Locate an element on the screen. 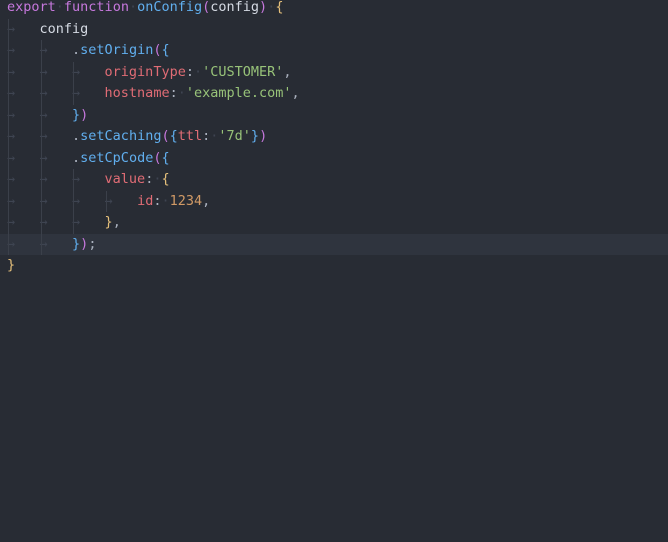 The width and height of the screenshot is (668, 542). function-name-token: onConfig is located at coordinates (170, 7).